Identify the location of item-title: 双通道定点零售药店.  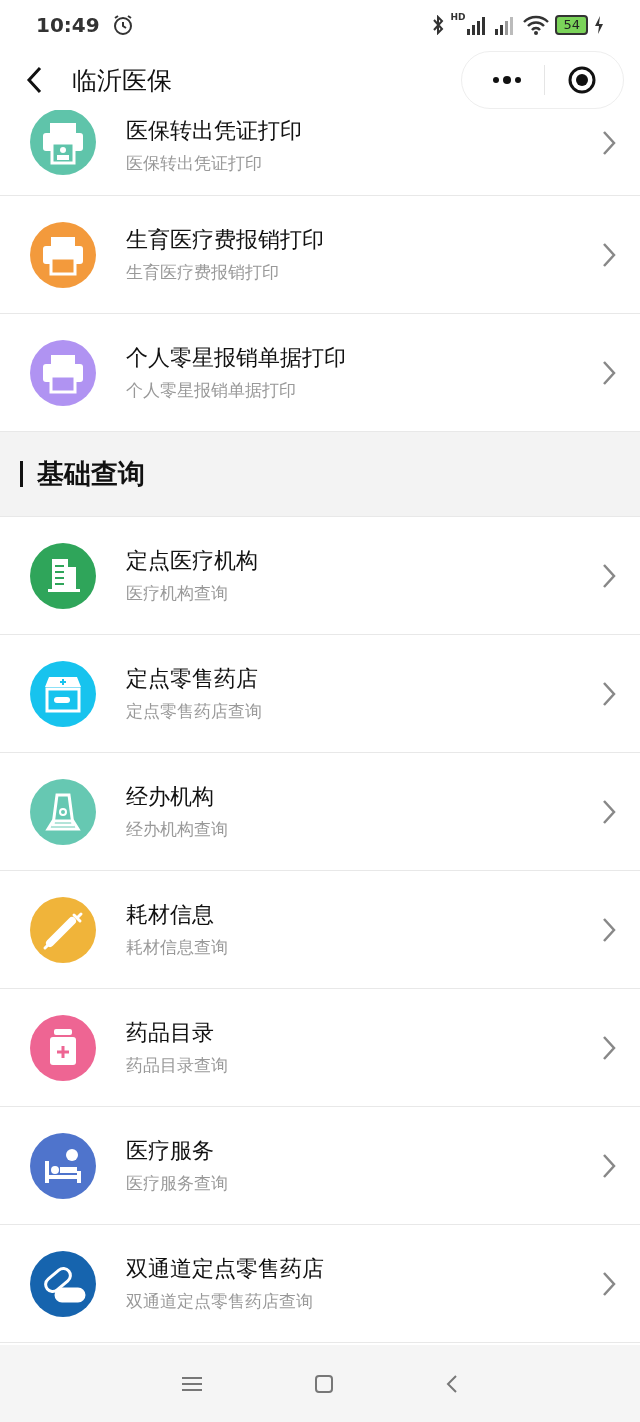
(225, 1269).